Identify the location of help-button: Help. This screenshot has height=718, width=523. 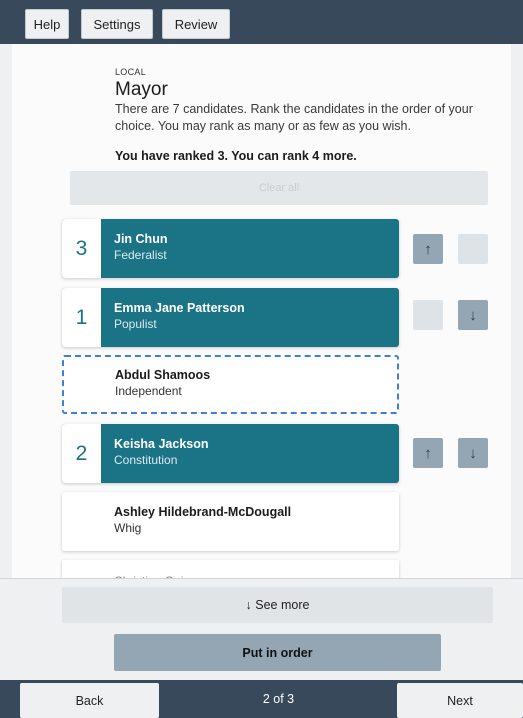
(47, 24).